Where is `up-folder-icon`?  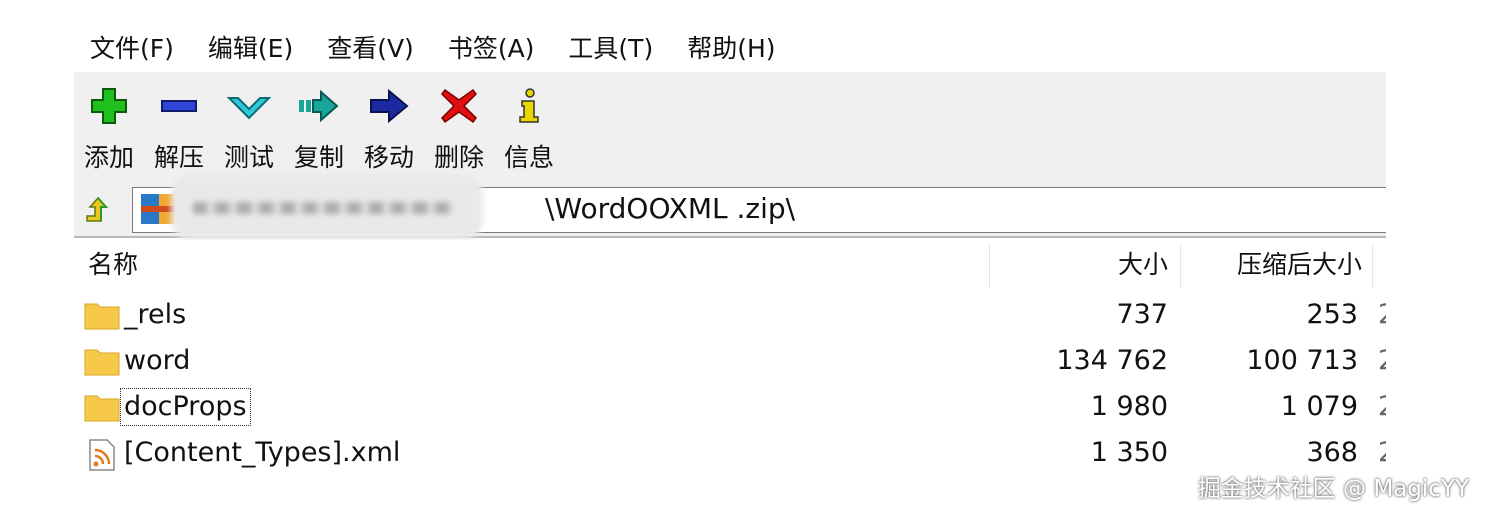 up-folder-icon is located at coordinates (97, 209).